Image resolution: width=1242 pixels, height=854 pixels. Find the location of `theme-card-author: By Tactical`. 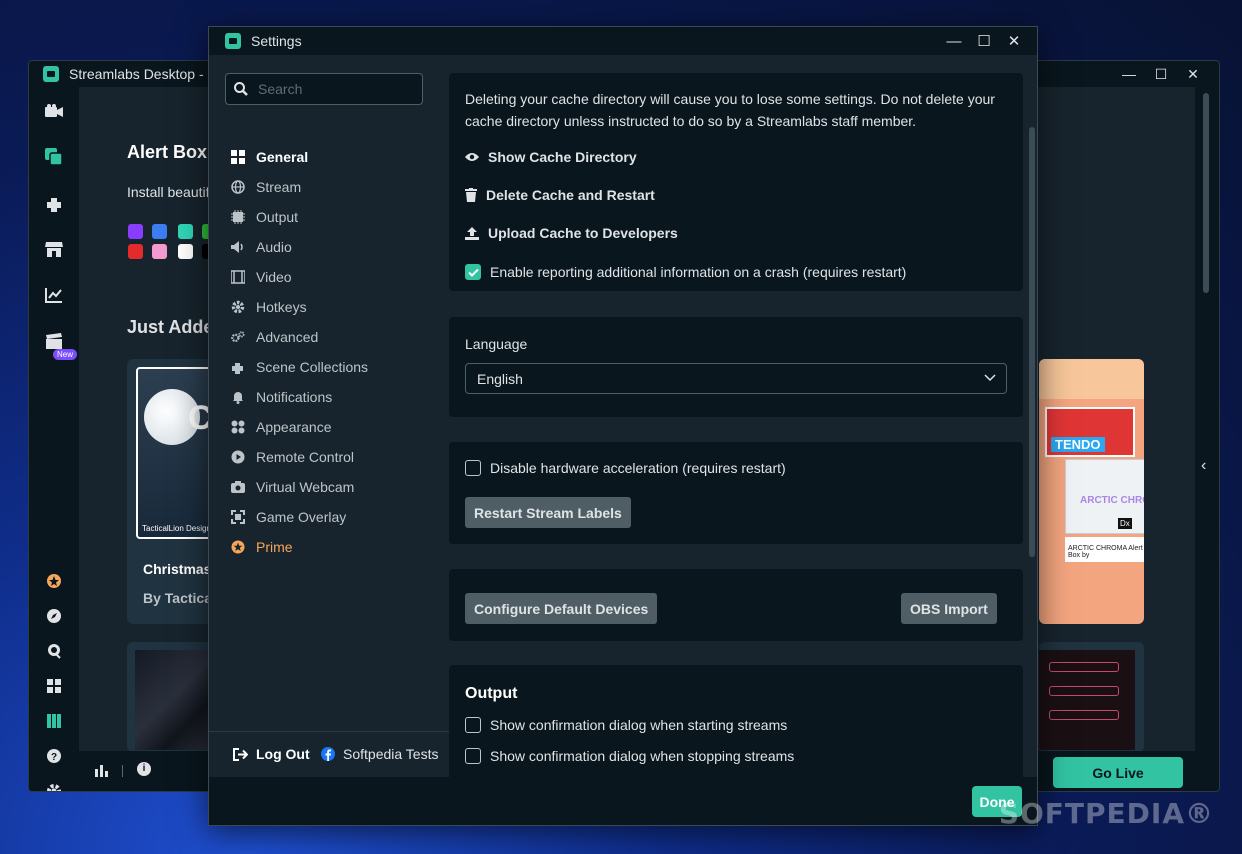

theme-card-author: By Tactical is located at coordinates (179, 598).